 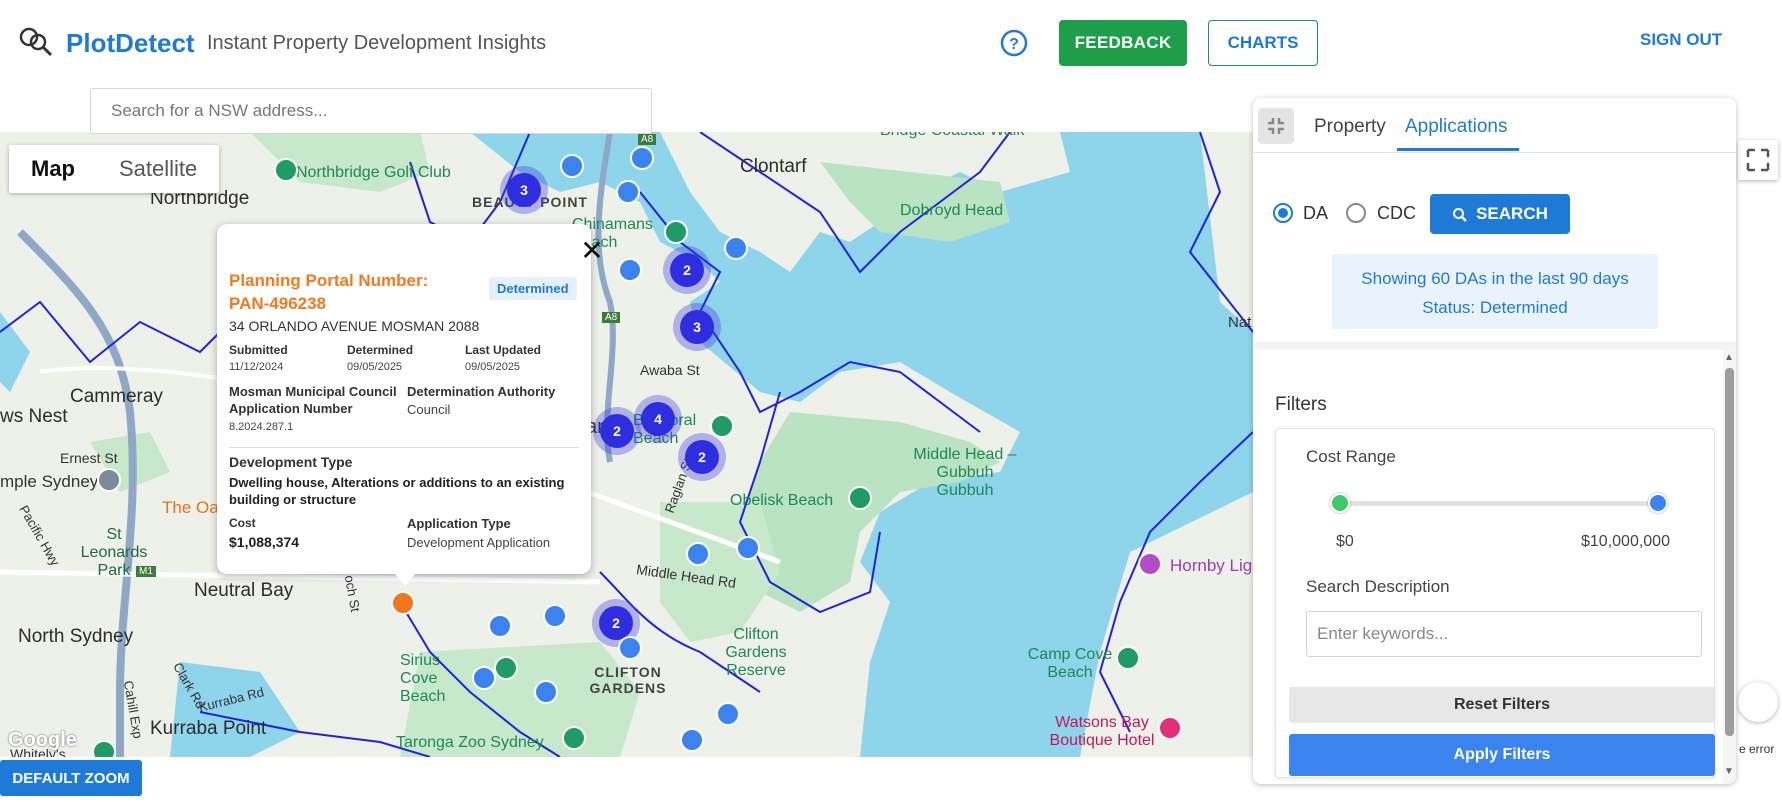 What do you see at coordinates (329, 292) in the screenshot?
I see `popup-title: Planning Portal Number: PAN-496238` at bounding box center [329, 292].